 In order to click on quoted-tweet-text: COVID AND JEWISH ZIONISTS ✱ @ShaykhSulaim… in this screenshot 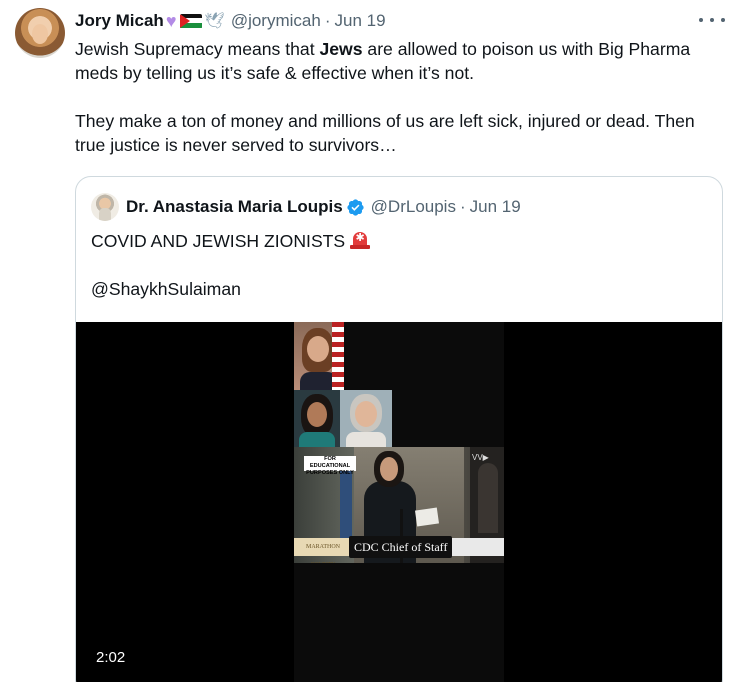, I will do `click(231, 265)`.